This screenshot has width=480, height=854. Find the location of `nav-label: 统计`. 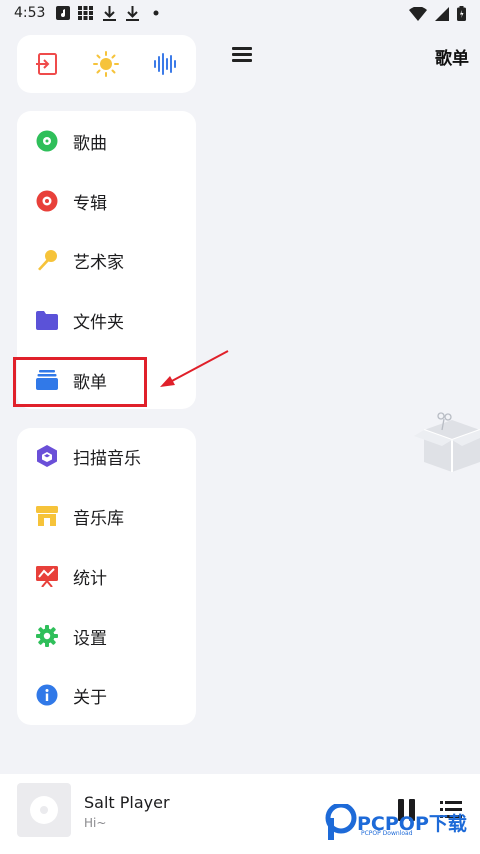

nav-label: 统计 is located at coordinates (90, 578).